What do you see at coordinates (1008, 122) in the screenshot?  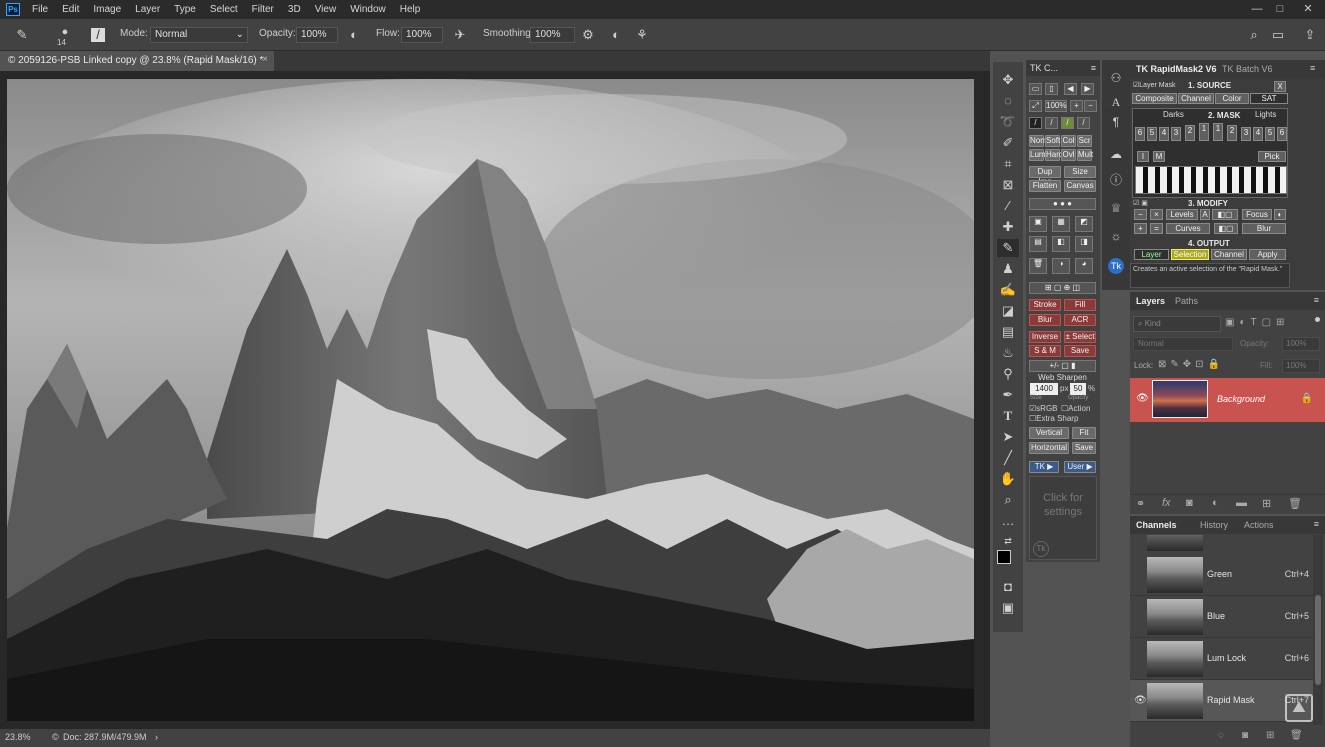 I see `lasso-tool-icon: ➰` at bounding box center [1008, 122].